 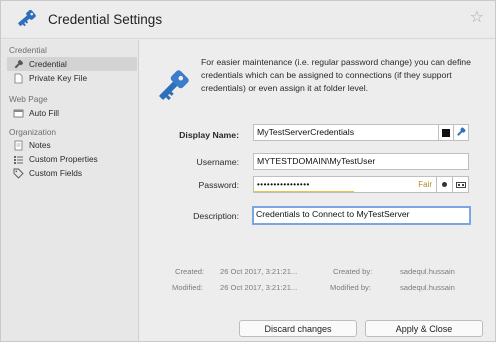 I want to click on created-by-label: Created by:, so click(x=353, y=271).